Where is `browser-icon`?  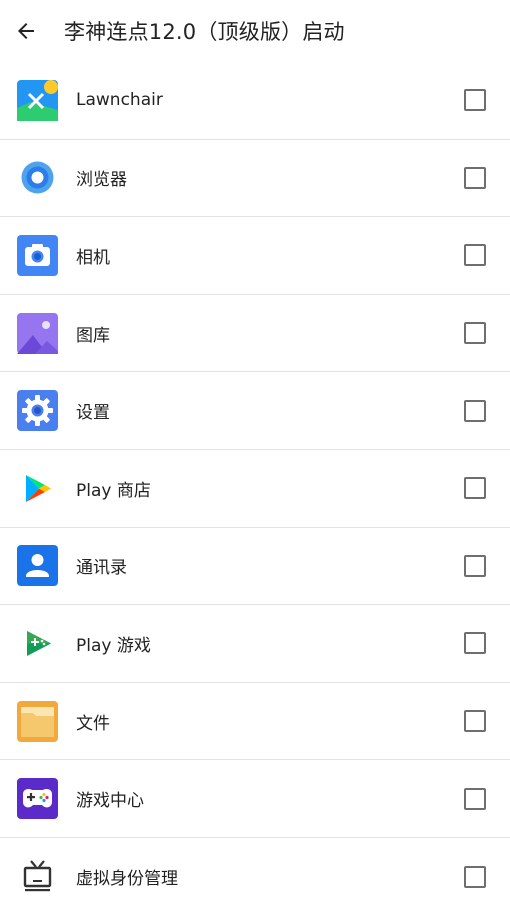
browser-icon is located at coordinates (37, 177).